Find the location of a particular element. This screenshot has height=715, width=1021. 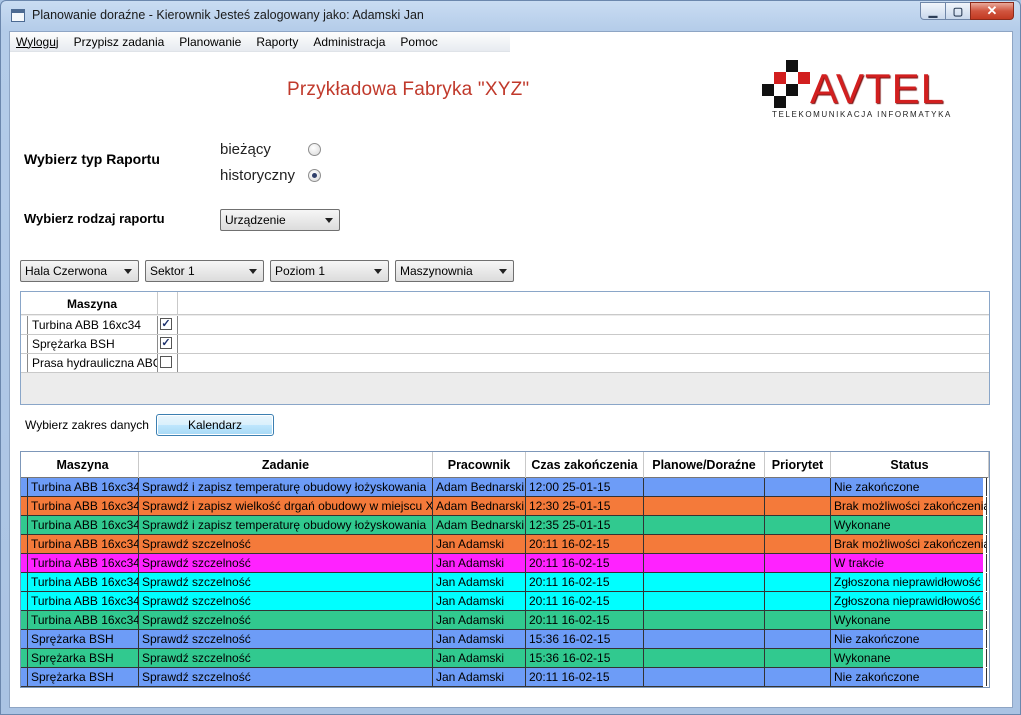

radio-biezacy is located at coordinates (314, 149).